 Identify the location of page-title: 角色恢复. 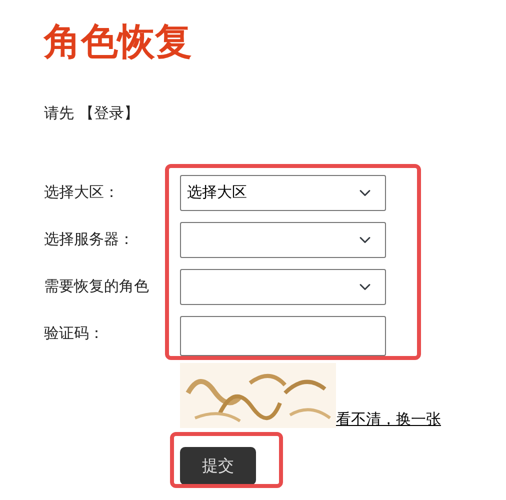
(118, 42).